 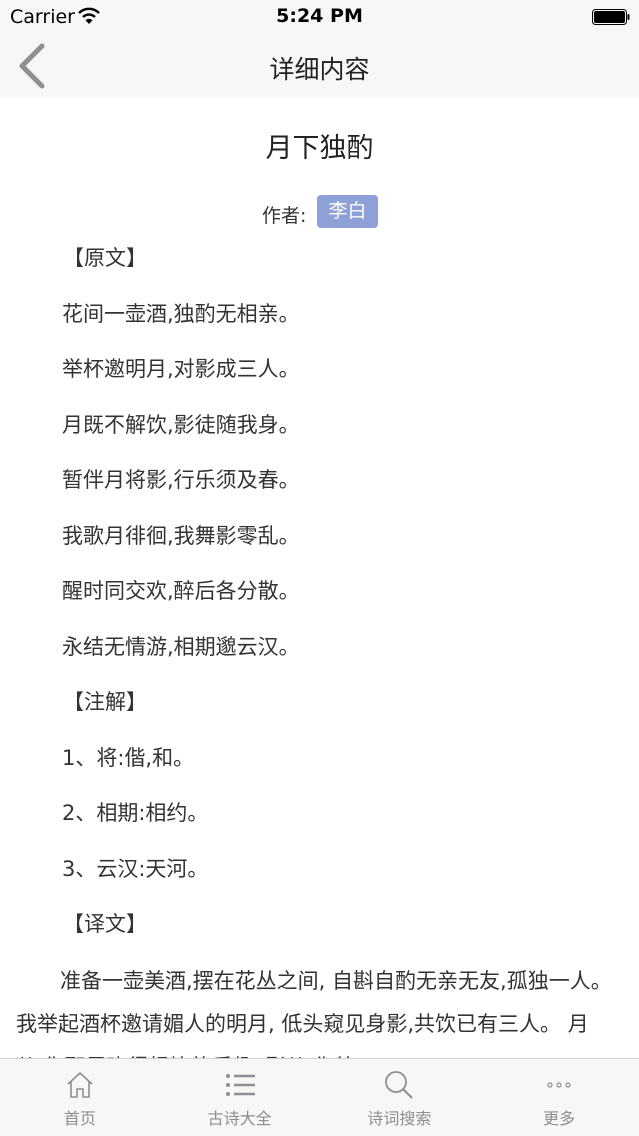 I want to click on poem-line: 永结无情游,相期邈云汉。, so click(x=181, y=646).